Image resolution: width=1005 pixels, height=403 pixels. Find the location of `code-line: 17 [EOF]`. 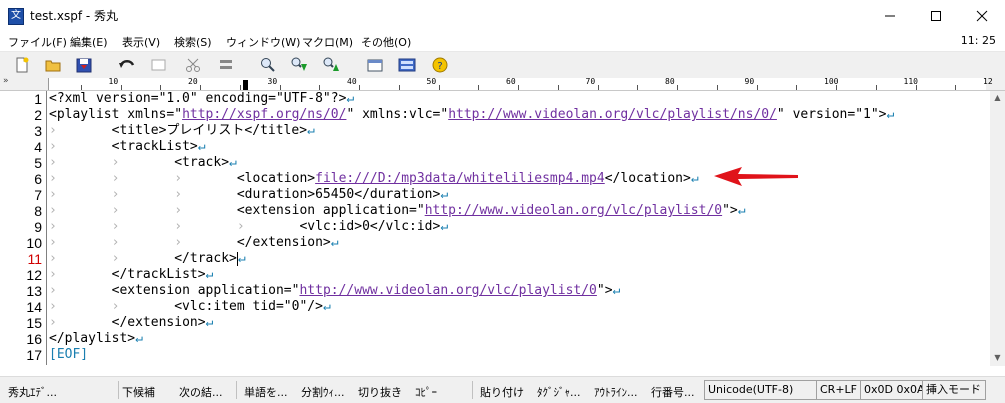

code-line: 17 [EOF] is located at coordinates (495, 355).